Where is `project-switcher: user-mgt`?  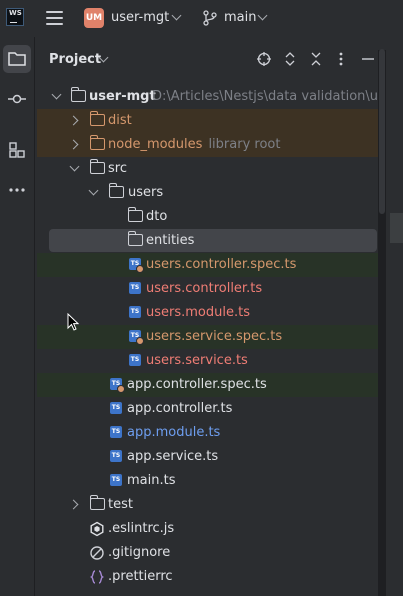
project-switcher: user-mgt is located at coordinates (140, 17).